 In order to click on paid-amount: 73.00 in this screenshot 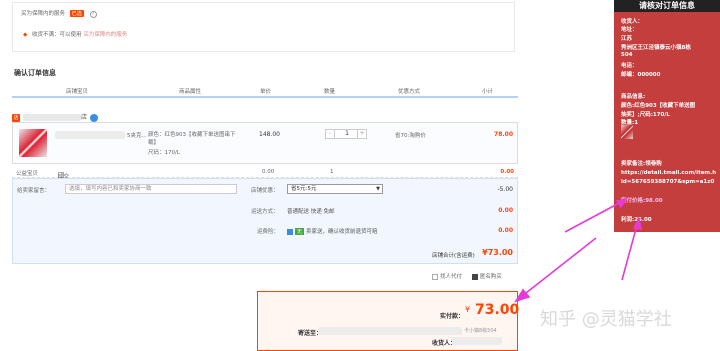, I will do `click(497, 310)`.